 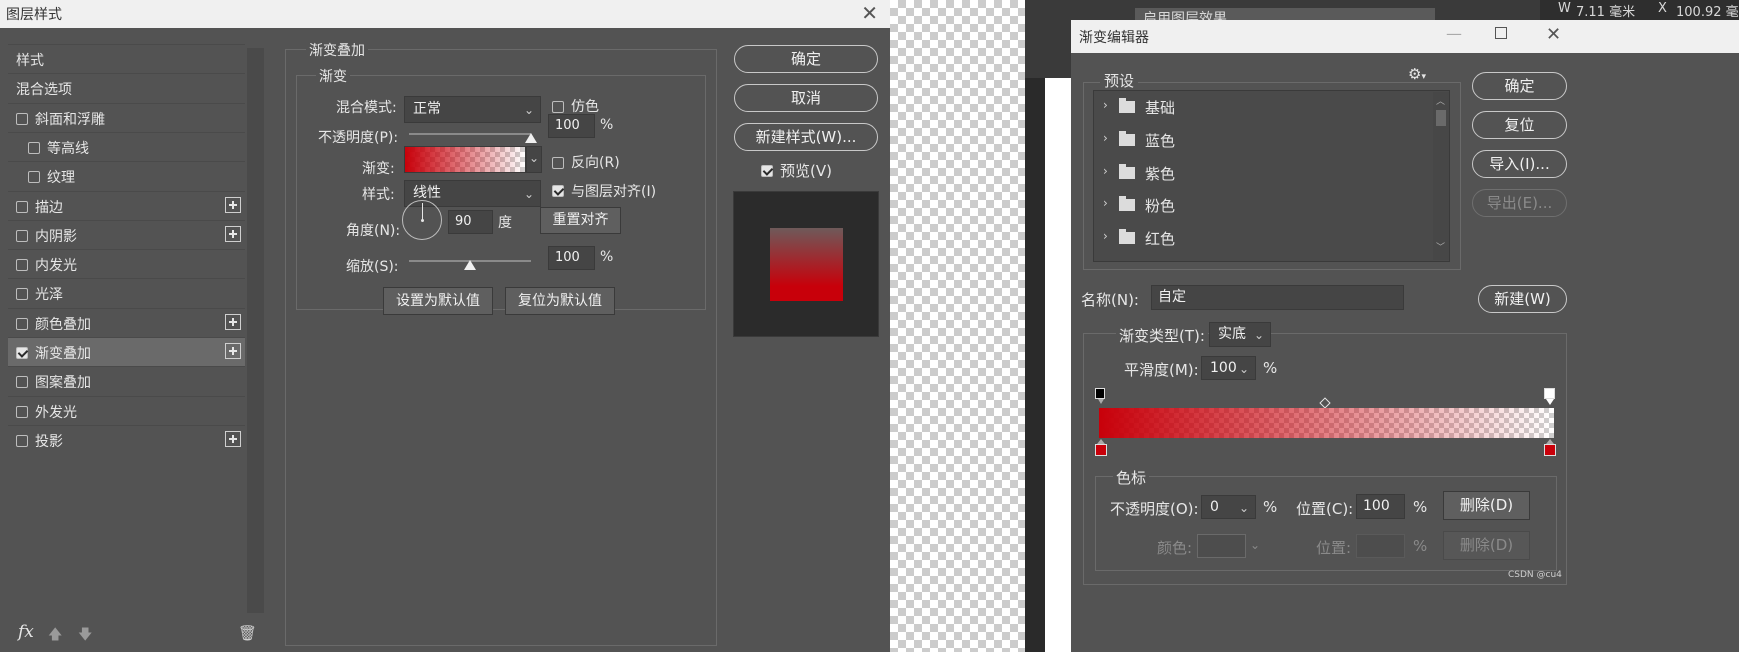 What do you see at coordinates (571, 126) in the screenshot?
I see `opacity-input: 100` at bounding box center [571, 126].